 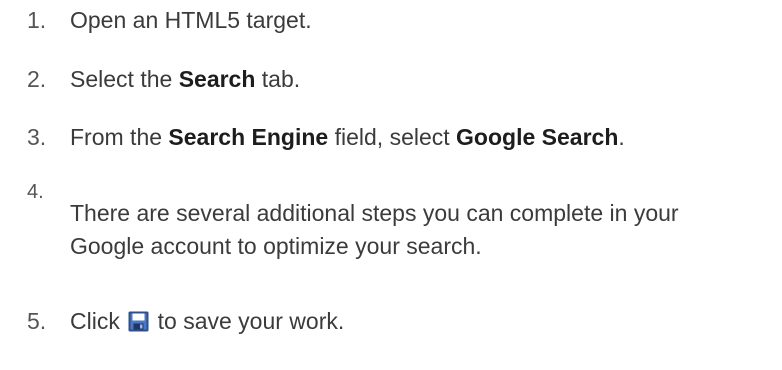 I want to click on step-text-after: to save your work., so click(x=248, y=321).